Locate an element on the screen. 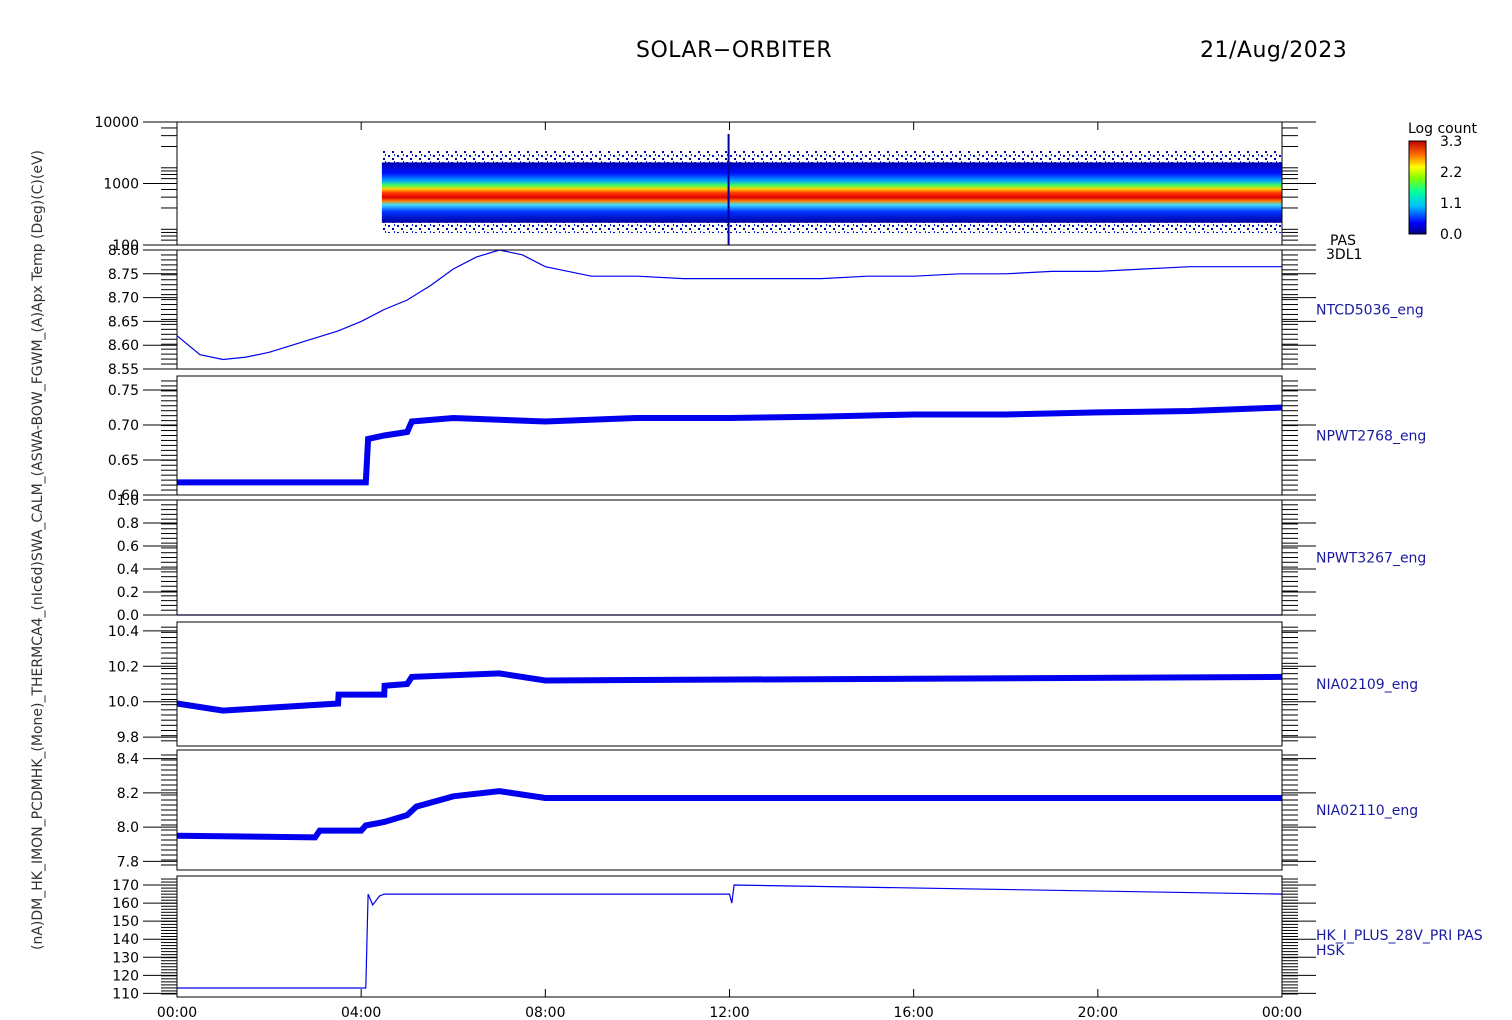 This screenshot has width=1512, height=1020. spectrogram-band is located at coordinates (832, 192).